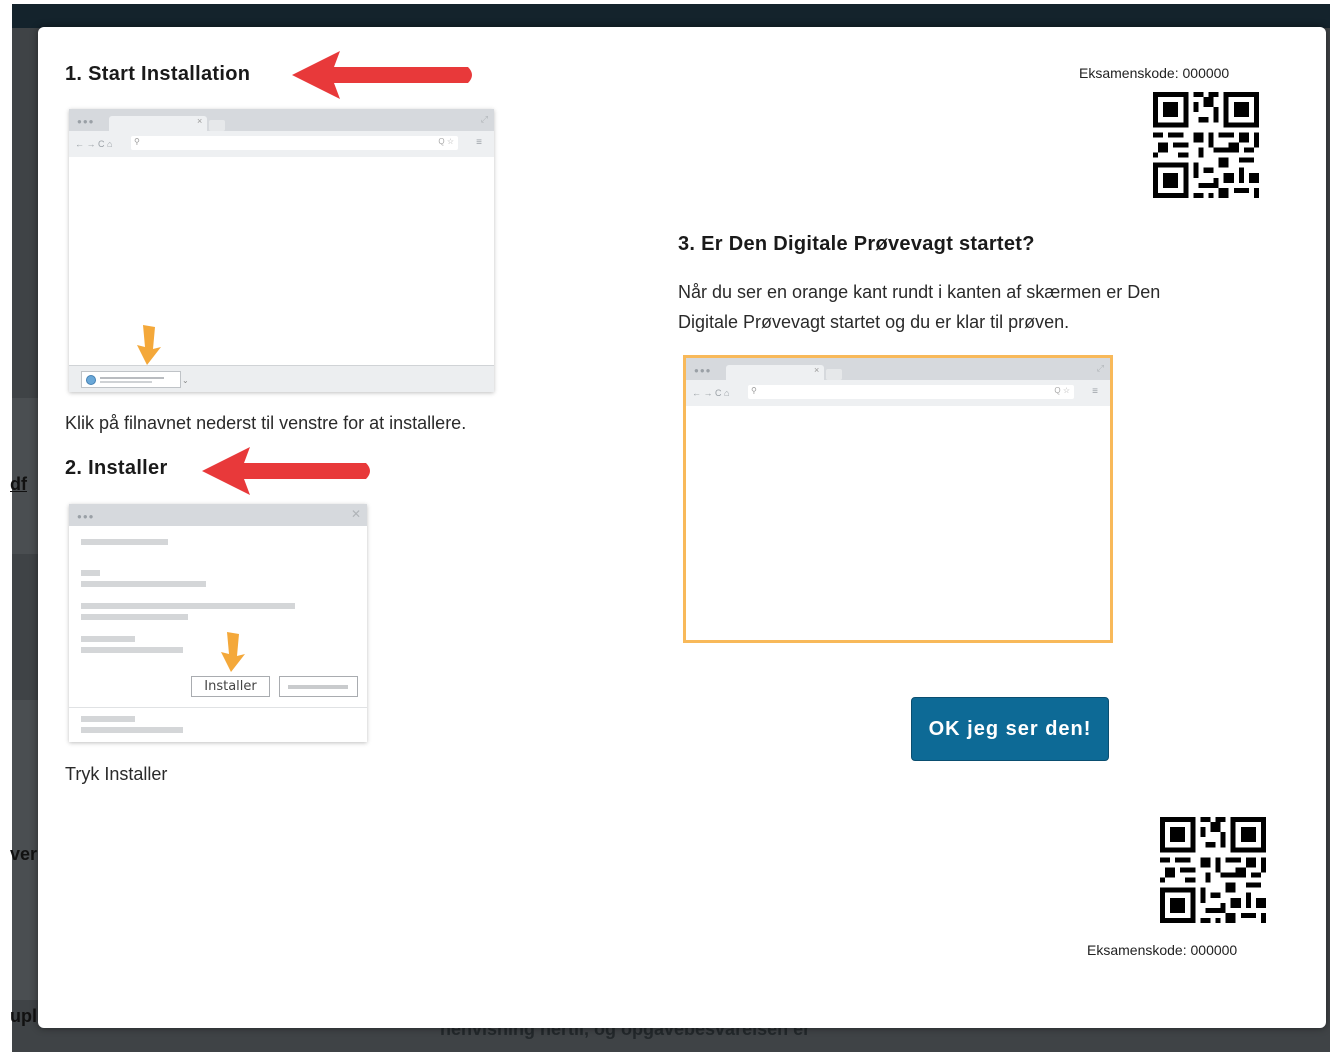  What do you see at coordinates (218, 707) in the screenshot?
I see `divider` at bounding box center [218, 707].